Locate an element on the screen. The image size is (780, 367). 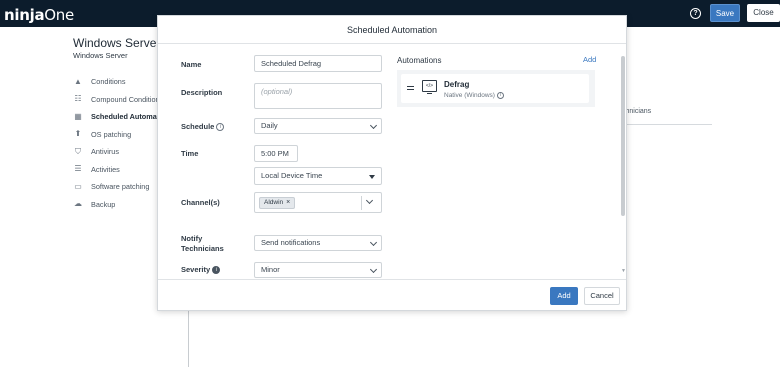
nav-item-backup: ☁ Backup is located at coordinates (115, 205).